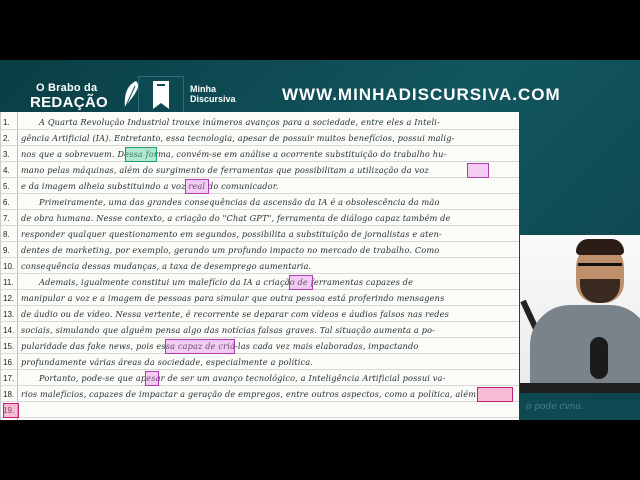 The height and width of the screenshot is (480, 640). Describe the element at coordinates (580, 388) in the screenshot. I see `webcam-bottom-bar` at that location.